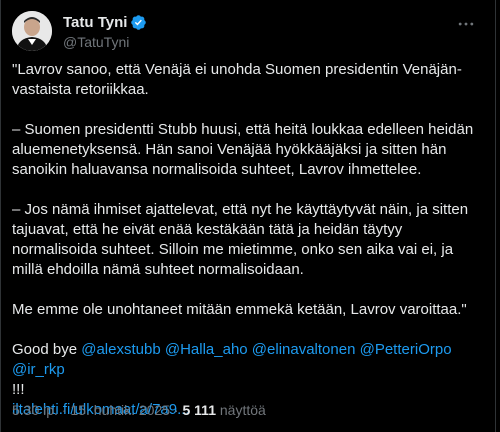 Image resolution: width=500 pixels, height=432 pixels. I want to click on more-options-icon, so click(466, 24).